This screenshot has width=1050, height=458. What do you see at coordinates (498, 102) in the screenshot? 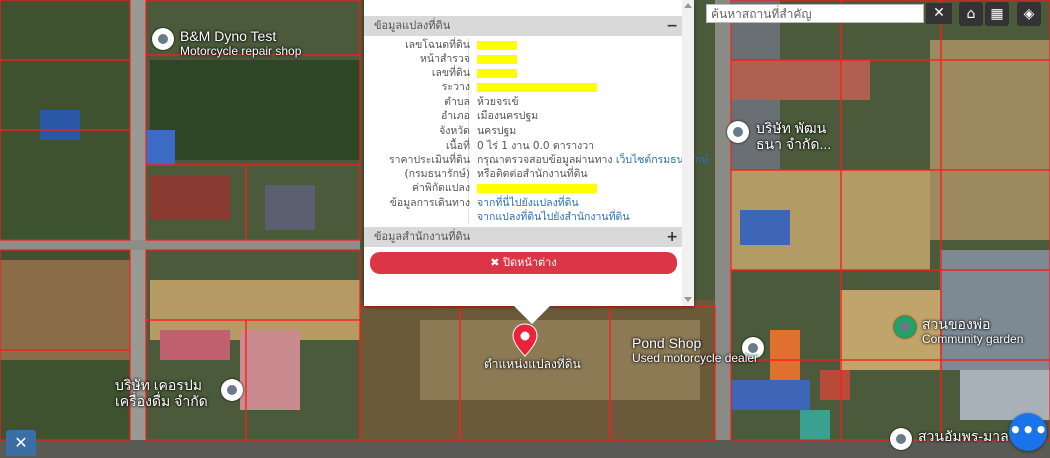
I see `info-value: ห้วยจรเข้` at bounding box center [498, 102].